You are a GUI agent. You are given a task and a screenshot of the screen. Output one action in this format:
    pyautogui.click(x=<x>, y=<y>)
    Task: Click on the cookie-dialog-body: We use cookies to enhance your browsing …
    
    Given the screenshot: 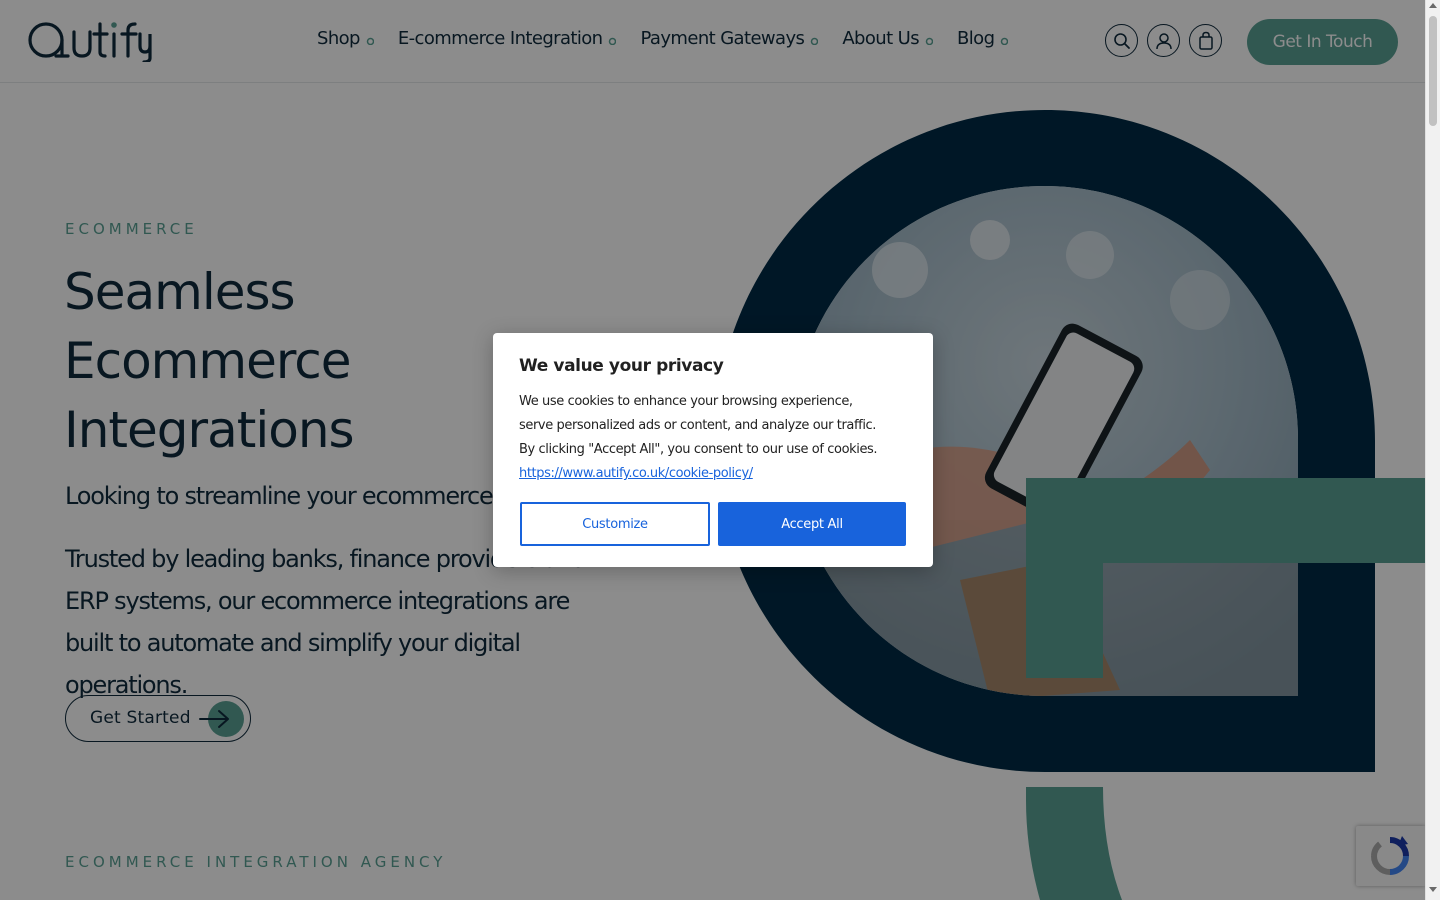 What is the action you would take?
    pyautogui.click(x=704, y=438)
    